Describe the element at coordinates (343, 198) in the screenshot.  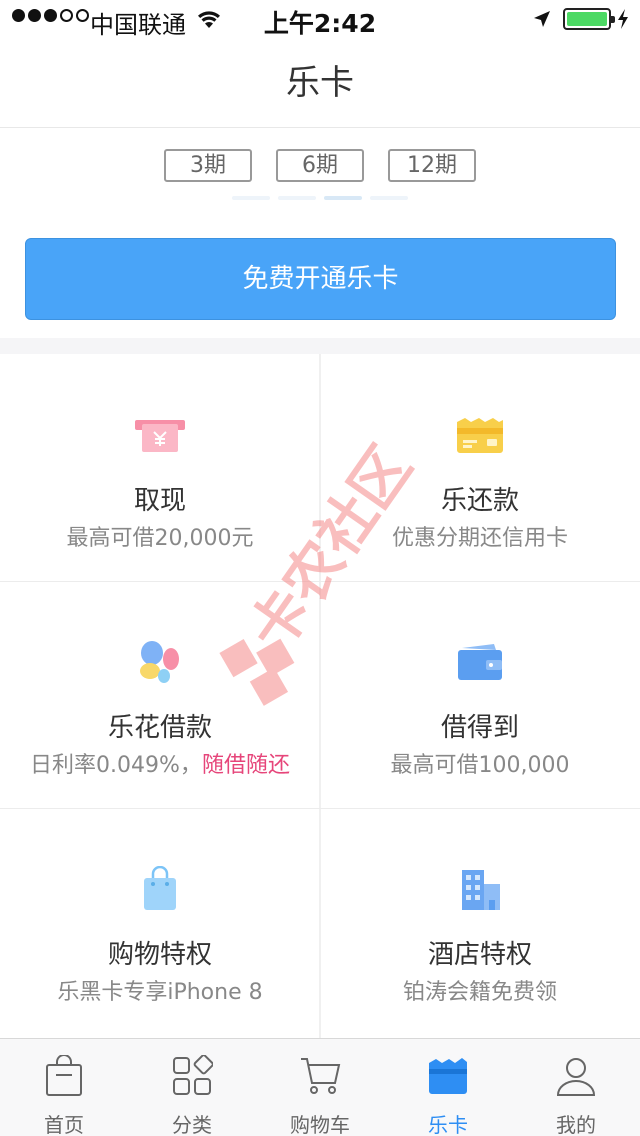
I see `carousel-dot-active` at that location.